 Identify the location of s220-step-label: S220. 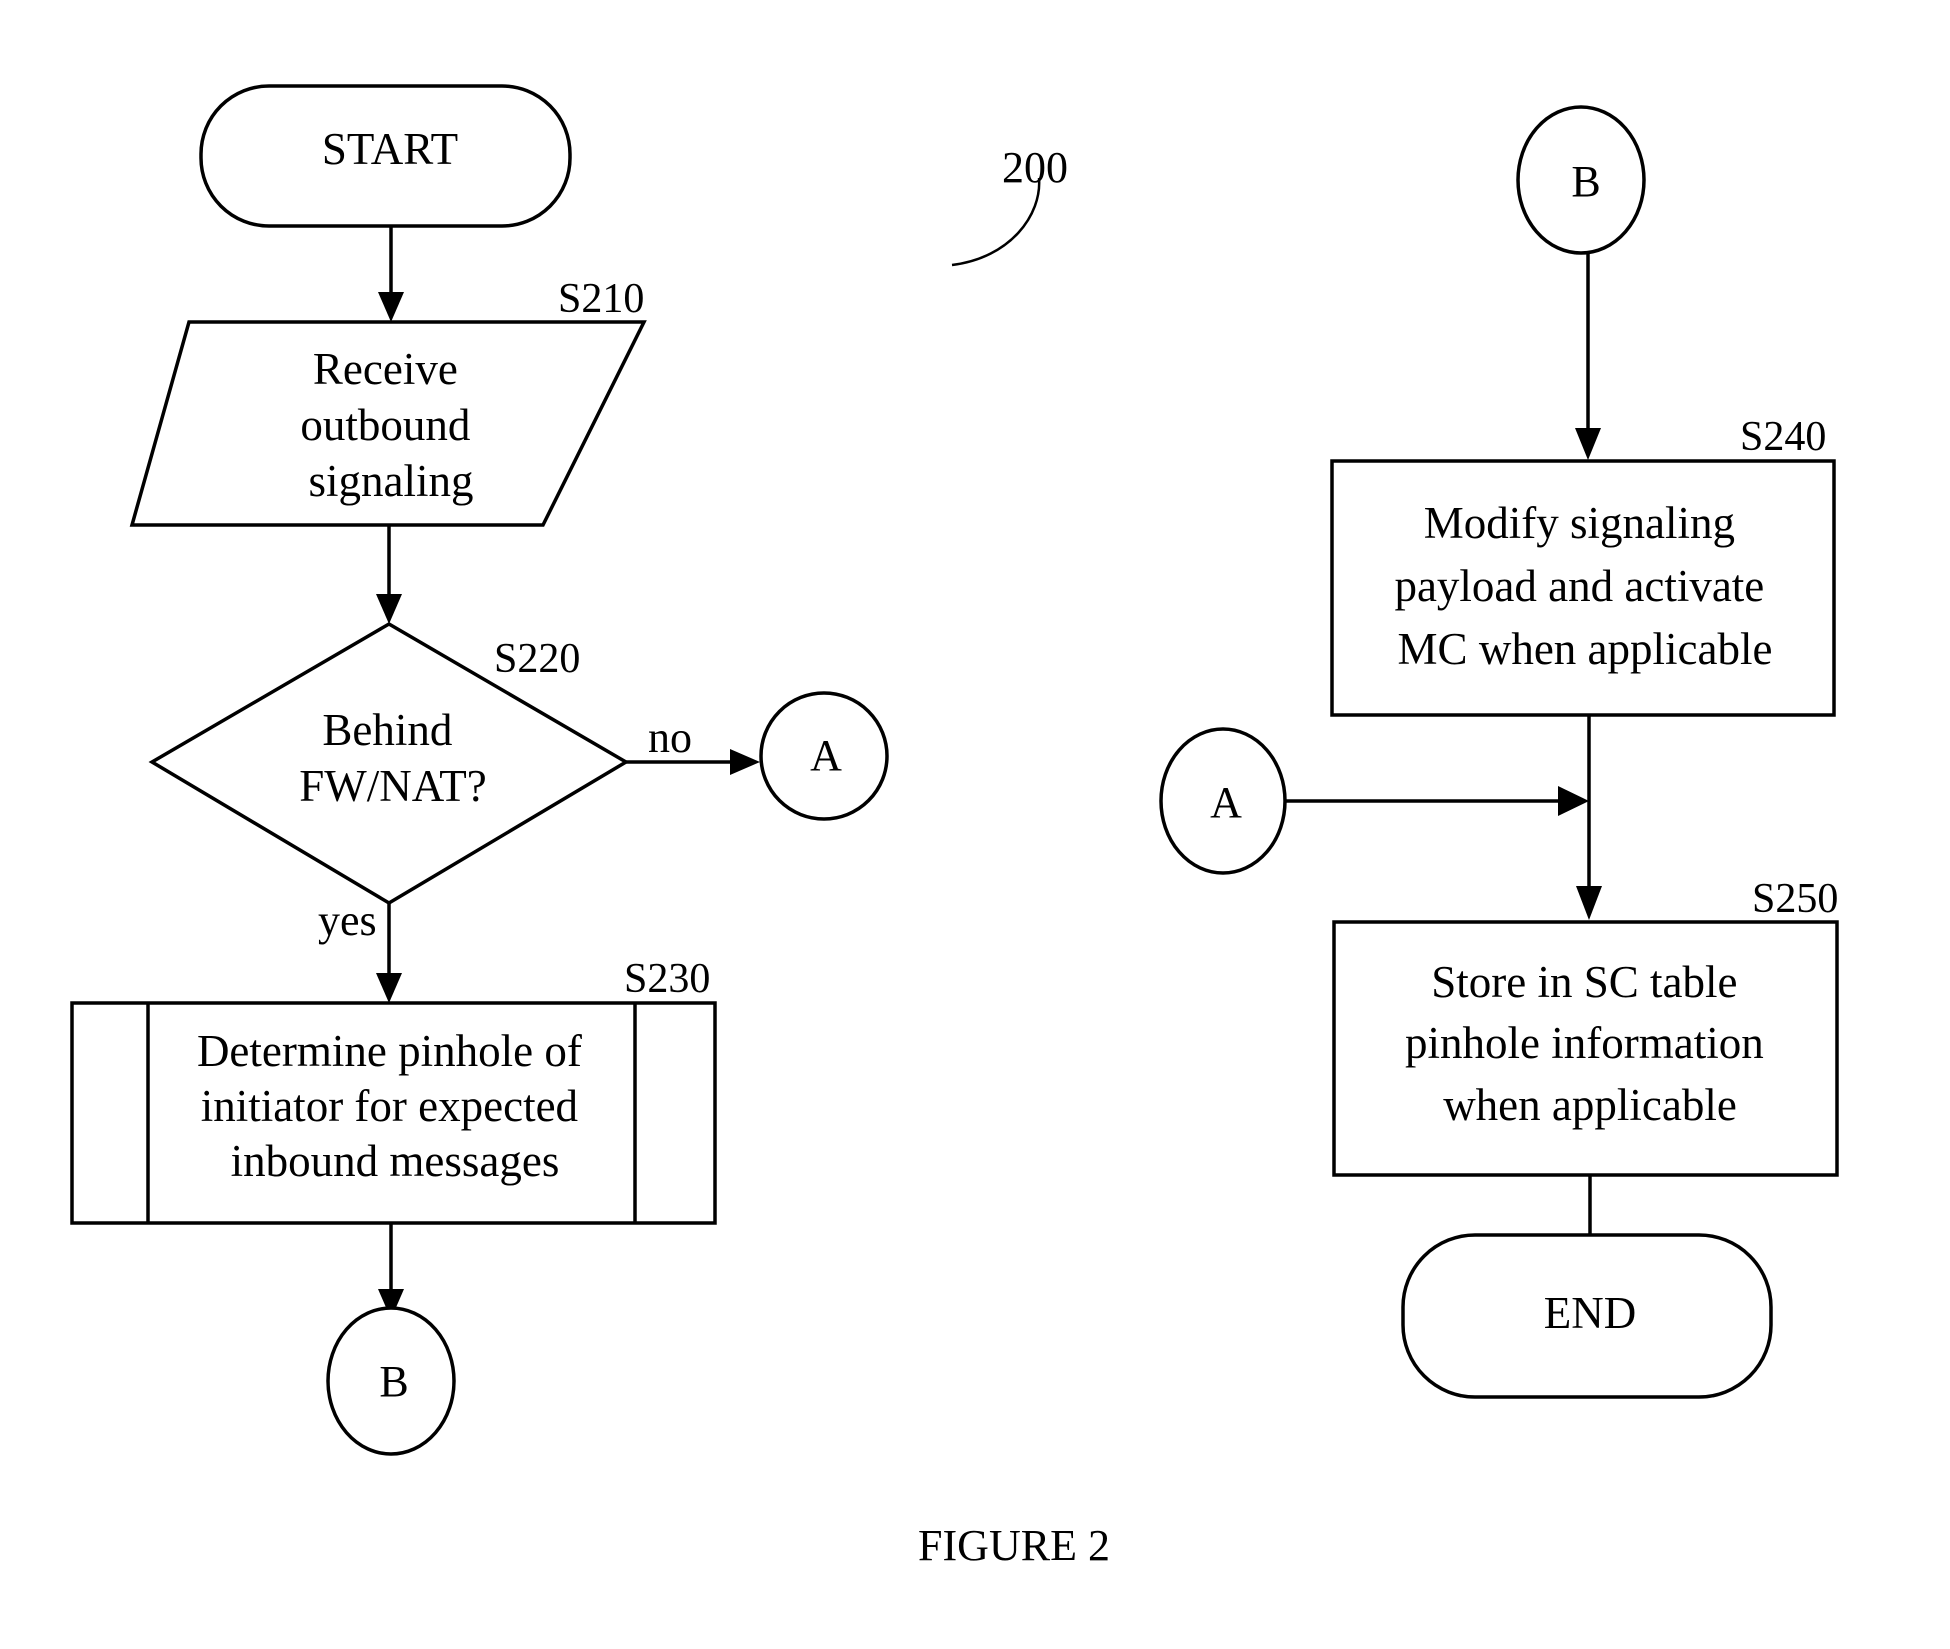
(537, 659).